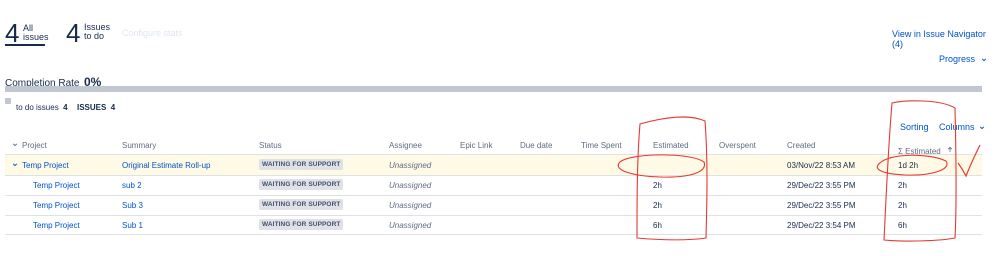  Describe the element at coordinates (672, 178) in the screenshot. I see `estimated-column-annotation-box` at that location.